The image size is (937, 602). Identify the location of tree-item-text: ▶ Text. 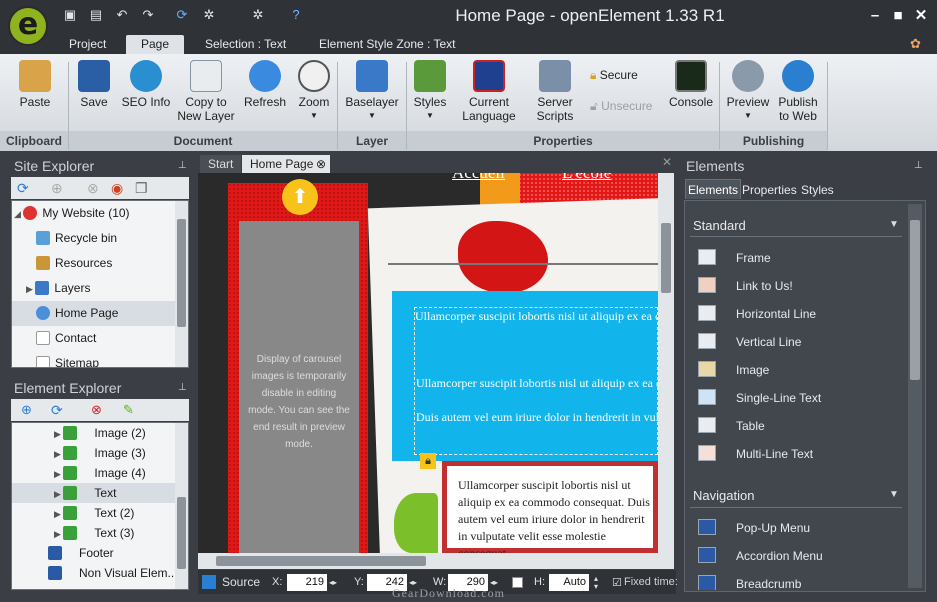
(100, 493).